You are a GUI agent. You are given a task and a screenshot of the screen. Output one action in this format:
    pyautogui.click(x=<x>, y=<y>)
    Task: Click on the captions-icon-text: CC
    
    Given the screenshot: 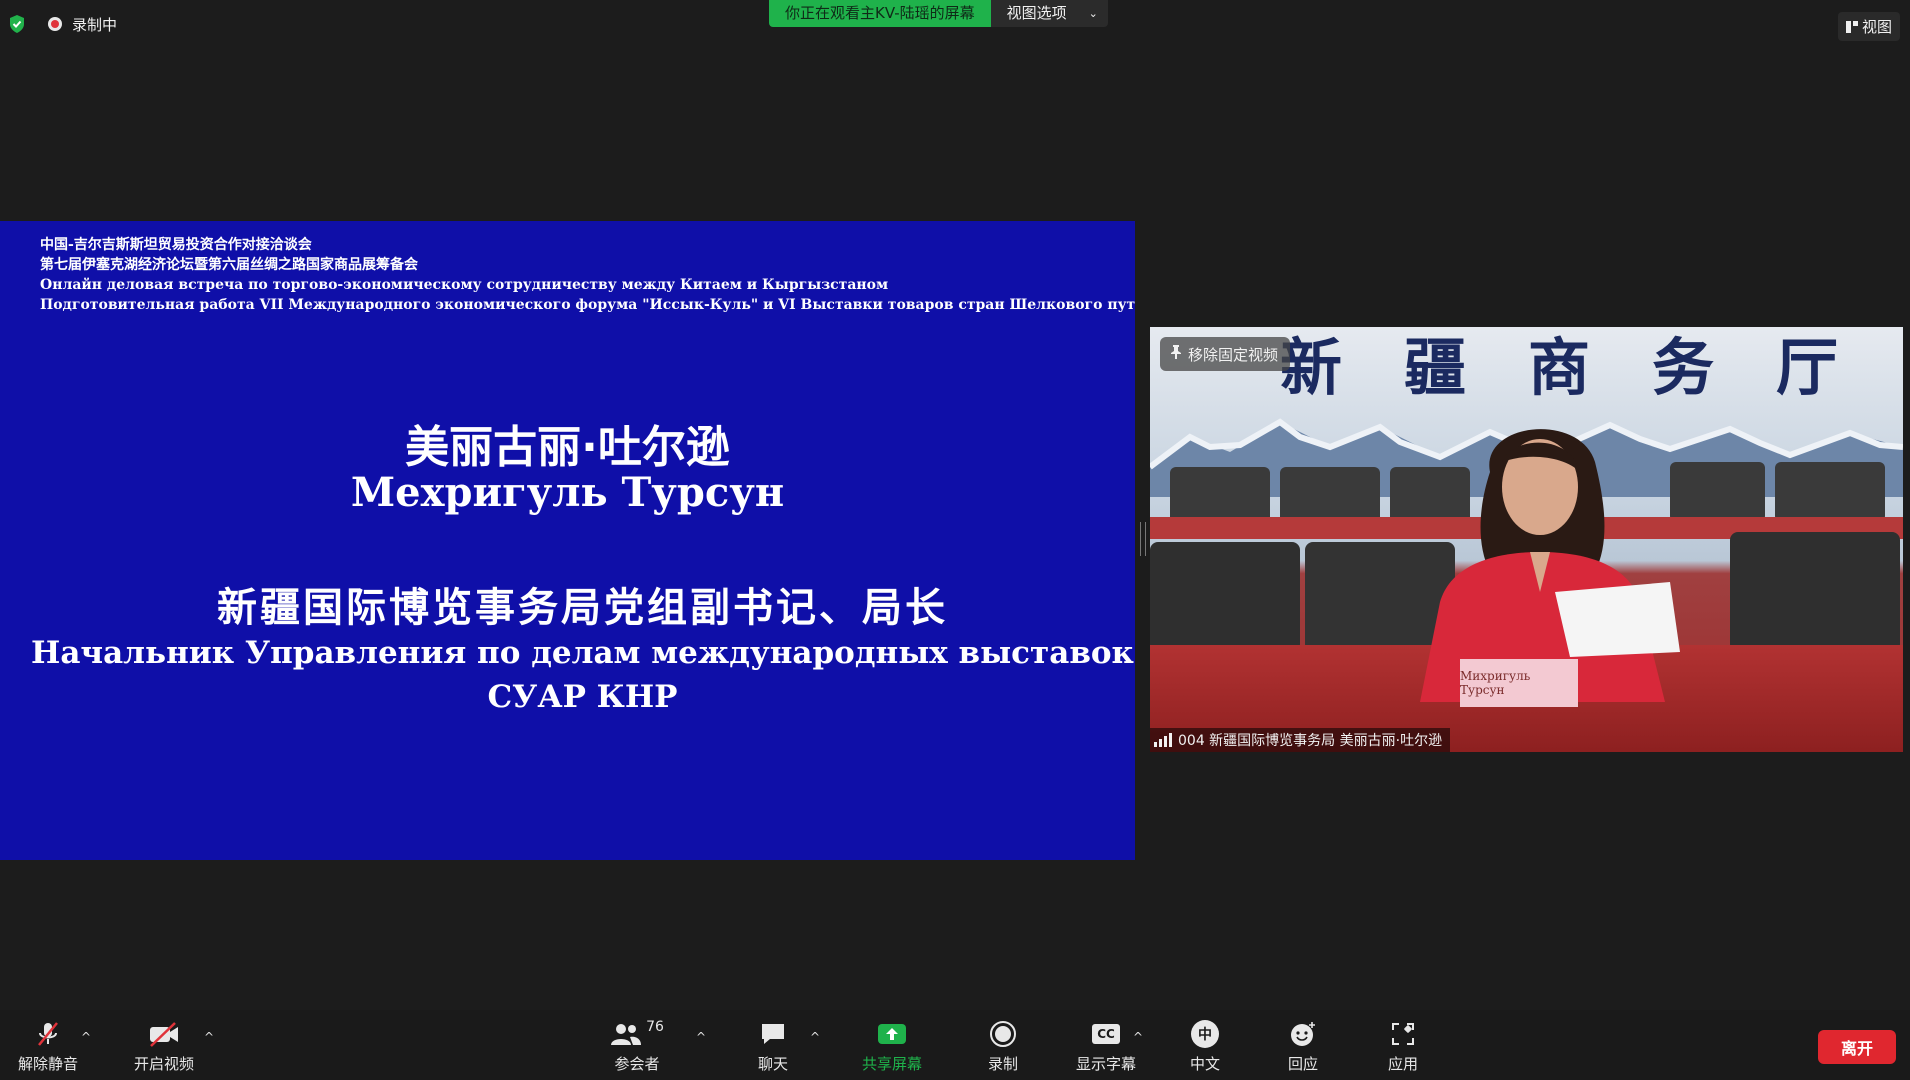 What is the action you would take?
    pyautogui.click(x=1106, y=1033)
    